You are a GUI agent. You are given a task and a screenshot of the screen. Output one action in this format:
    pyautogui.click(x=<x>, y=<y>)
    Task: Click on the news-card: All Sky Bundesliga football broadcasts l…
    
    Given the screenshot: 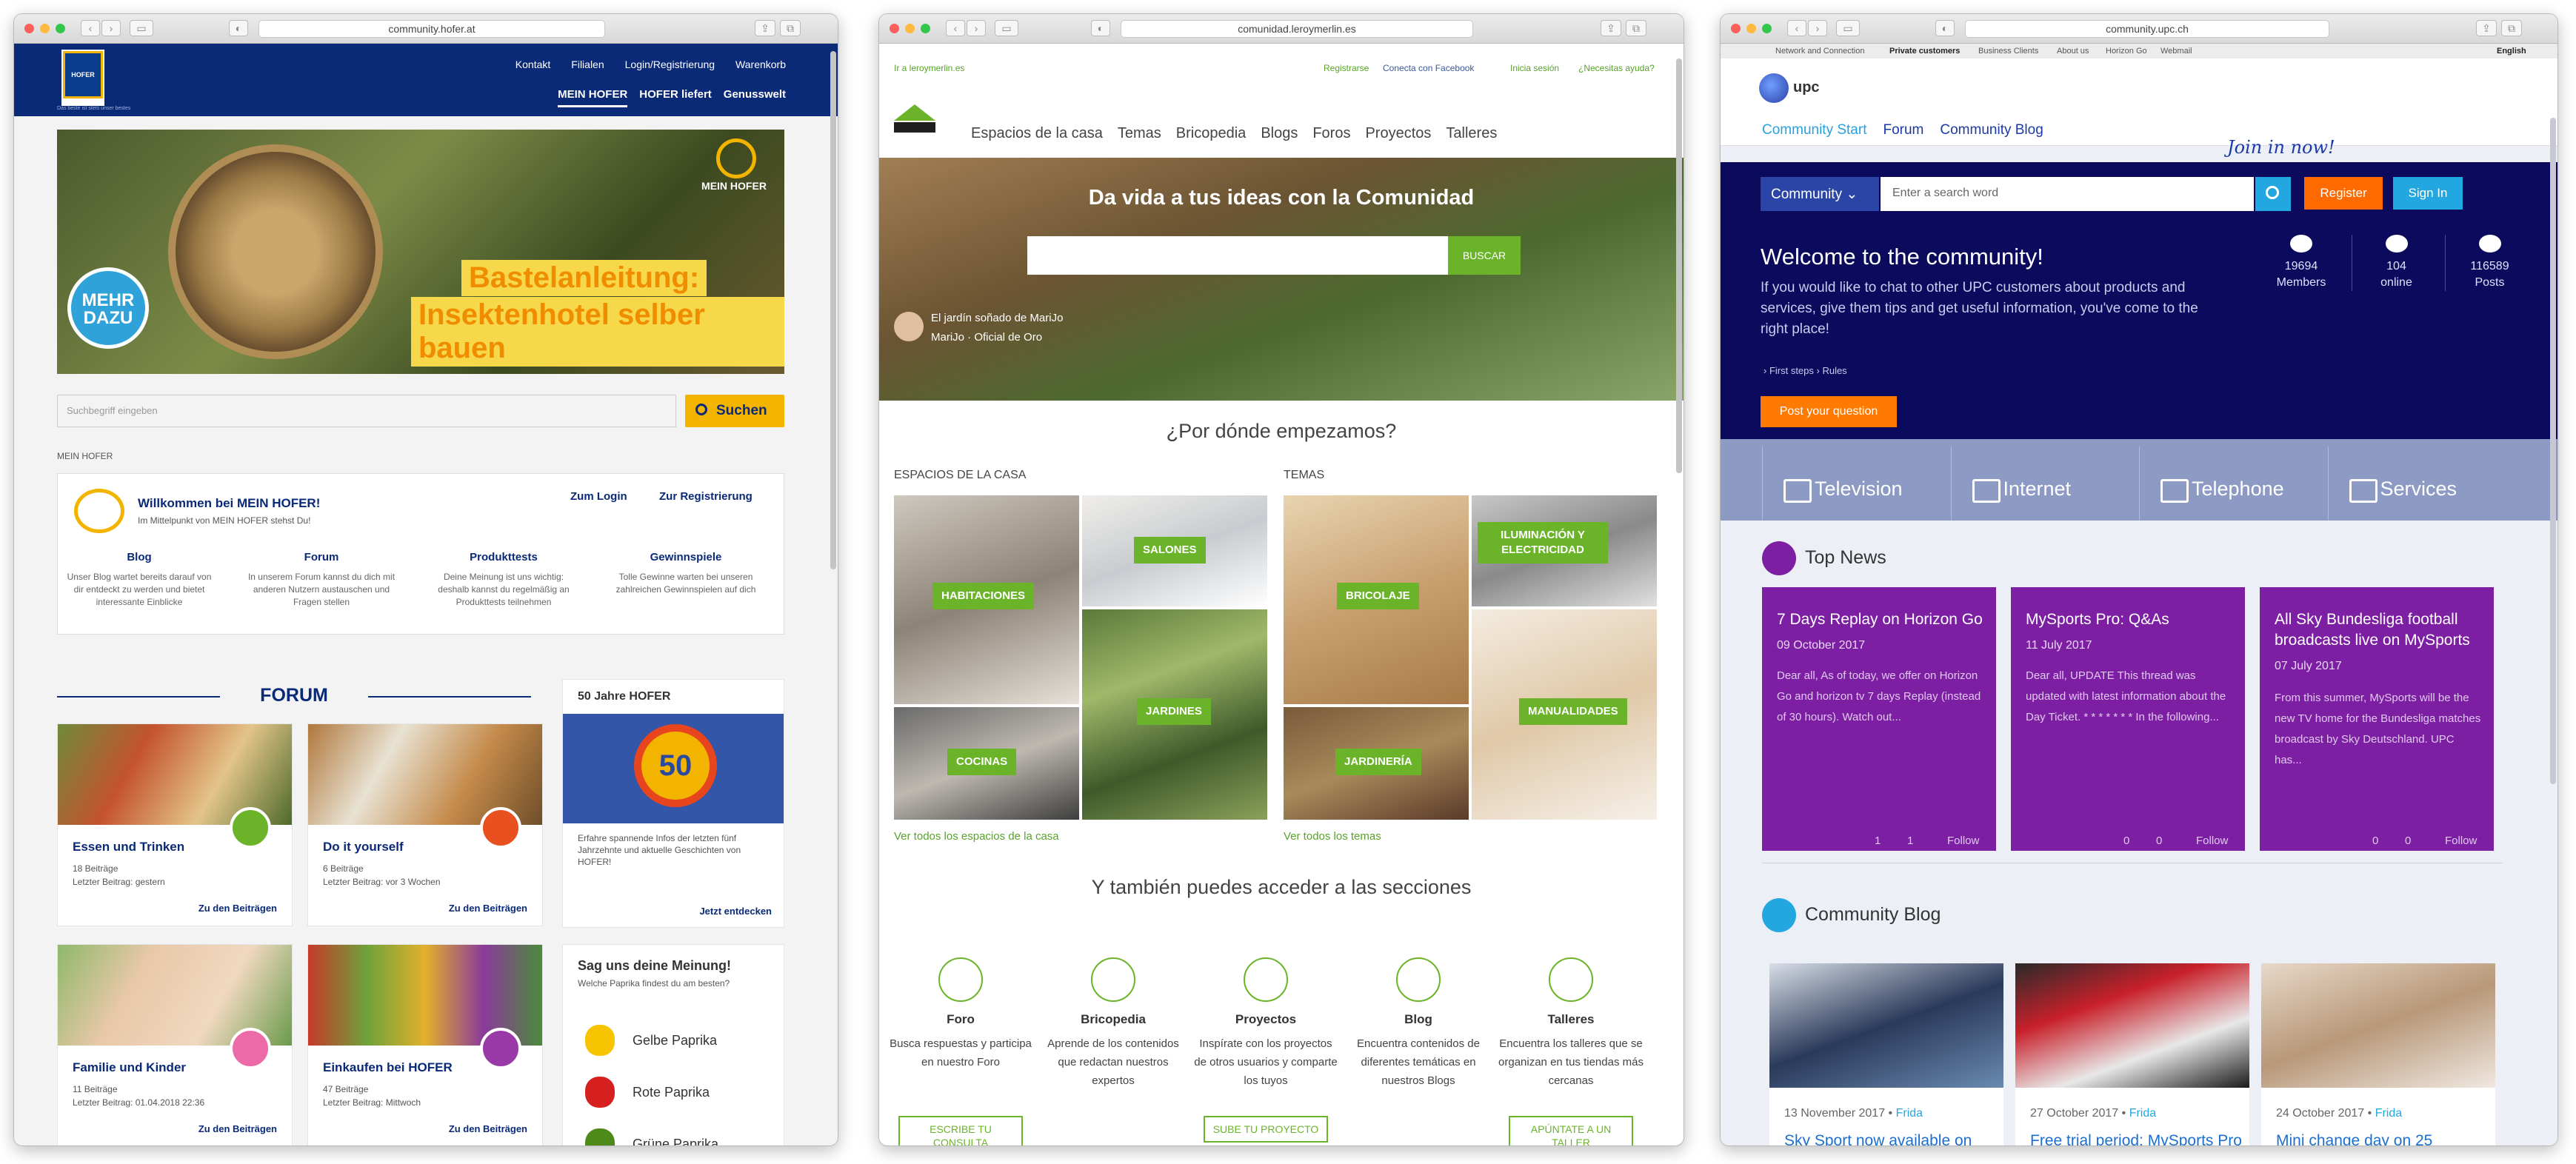 What is the action you would take?
    pyautogui.click(x=2377, y=719)
    